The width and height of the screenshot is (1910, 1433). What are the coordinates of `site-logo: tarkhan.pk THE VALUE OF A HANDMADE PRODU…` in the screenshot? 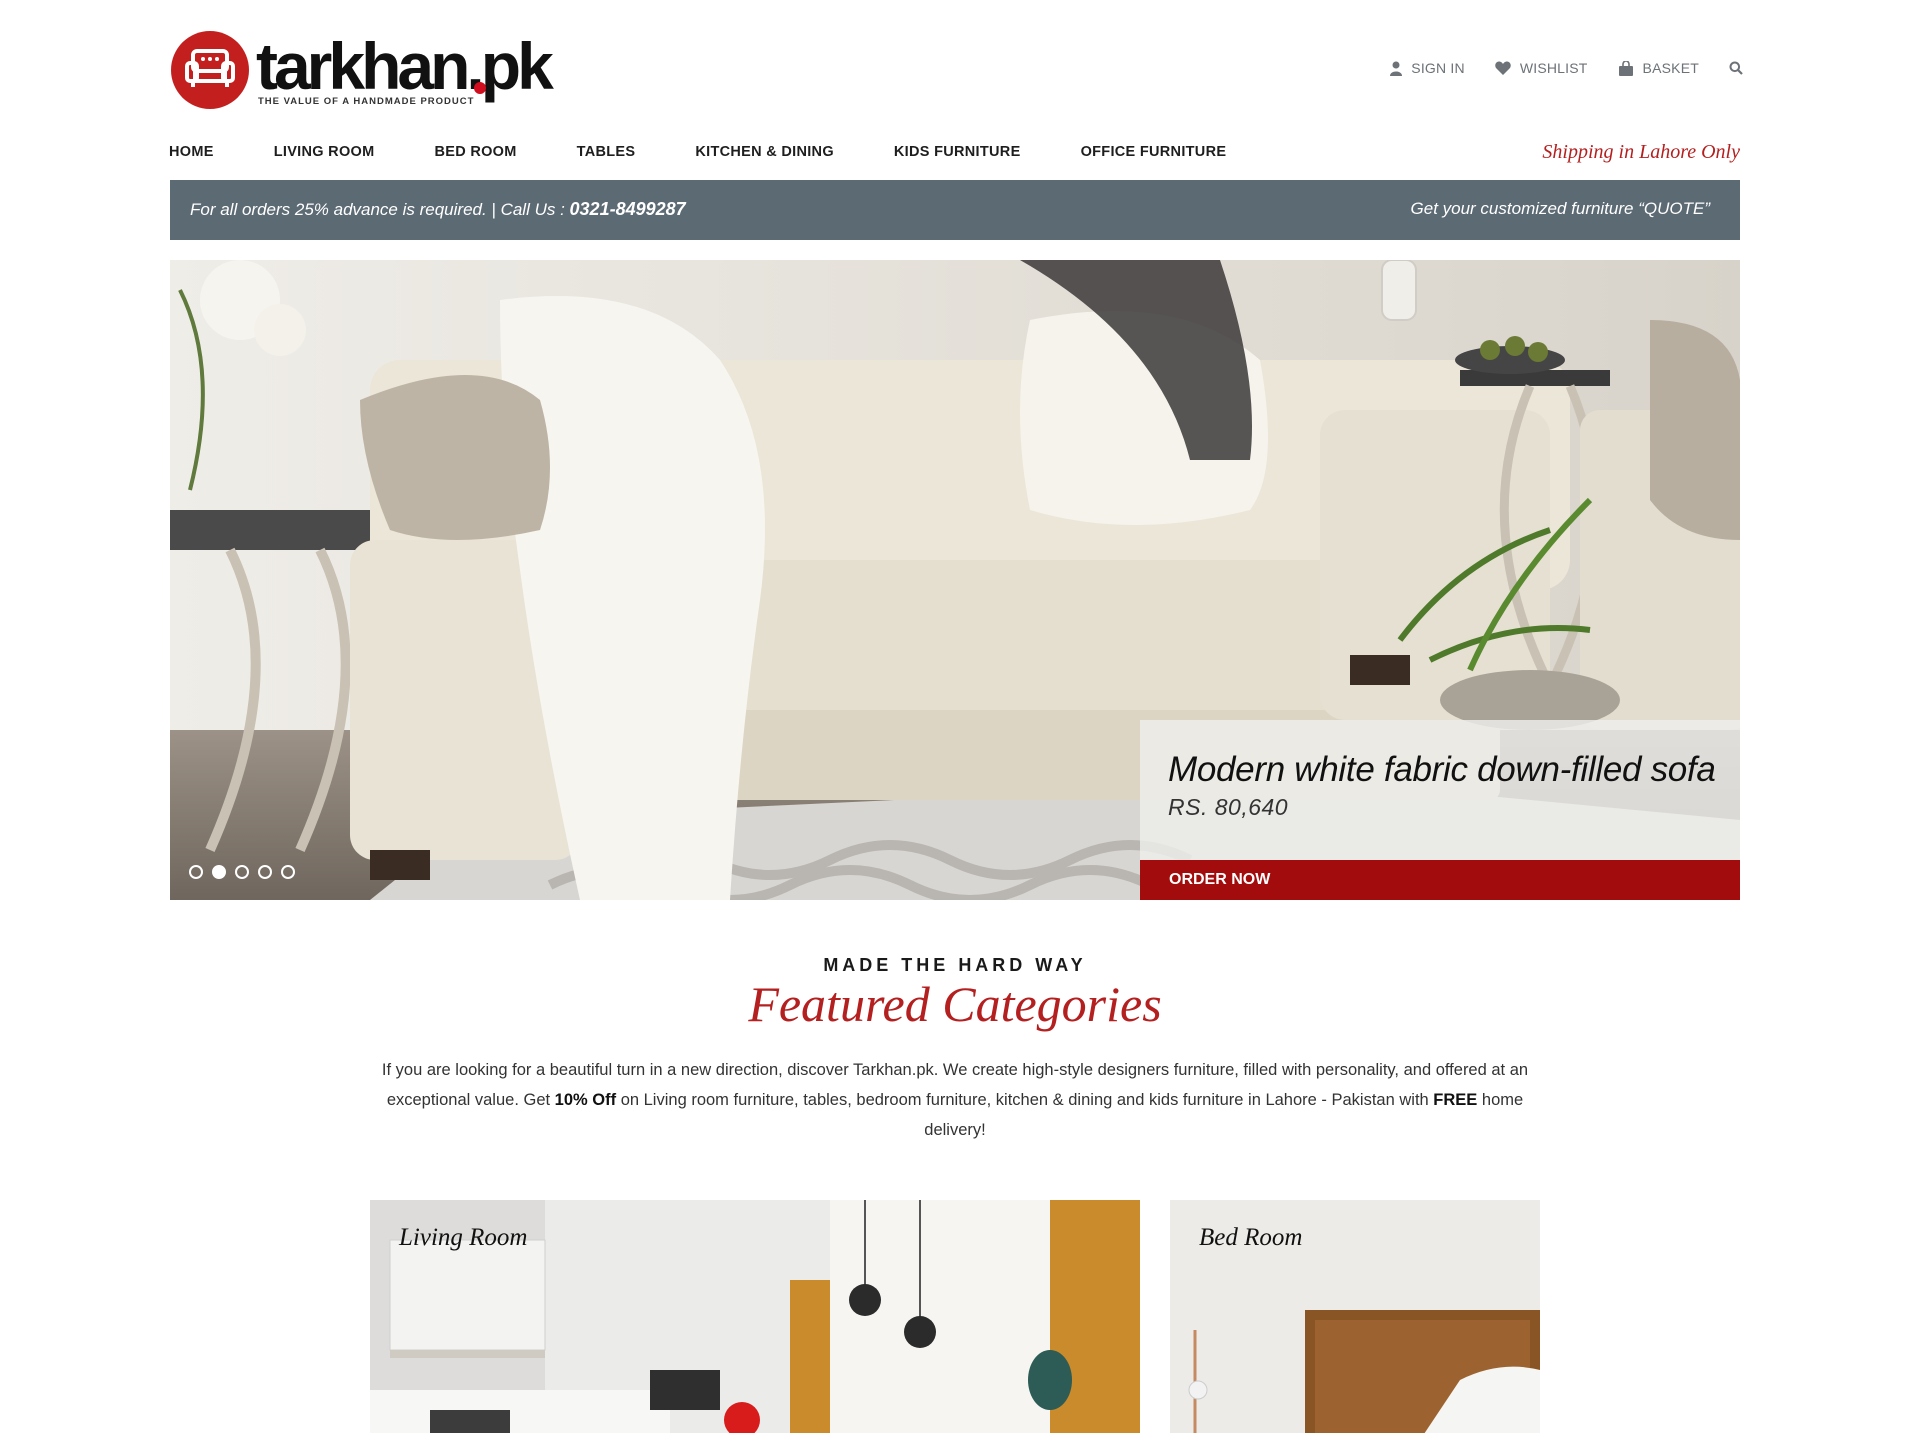 It's located at (362, 70).